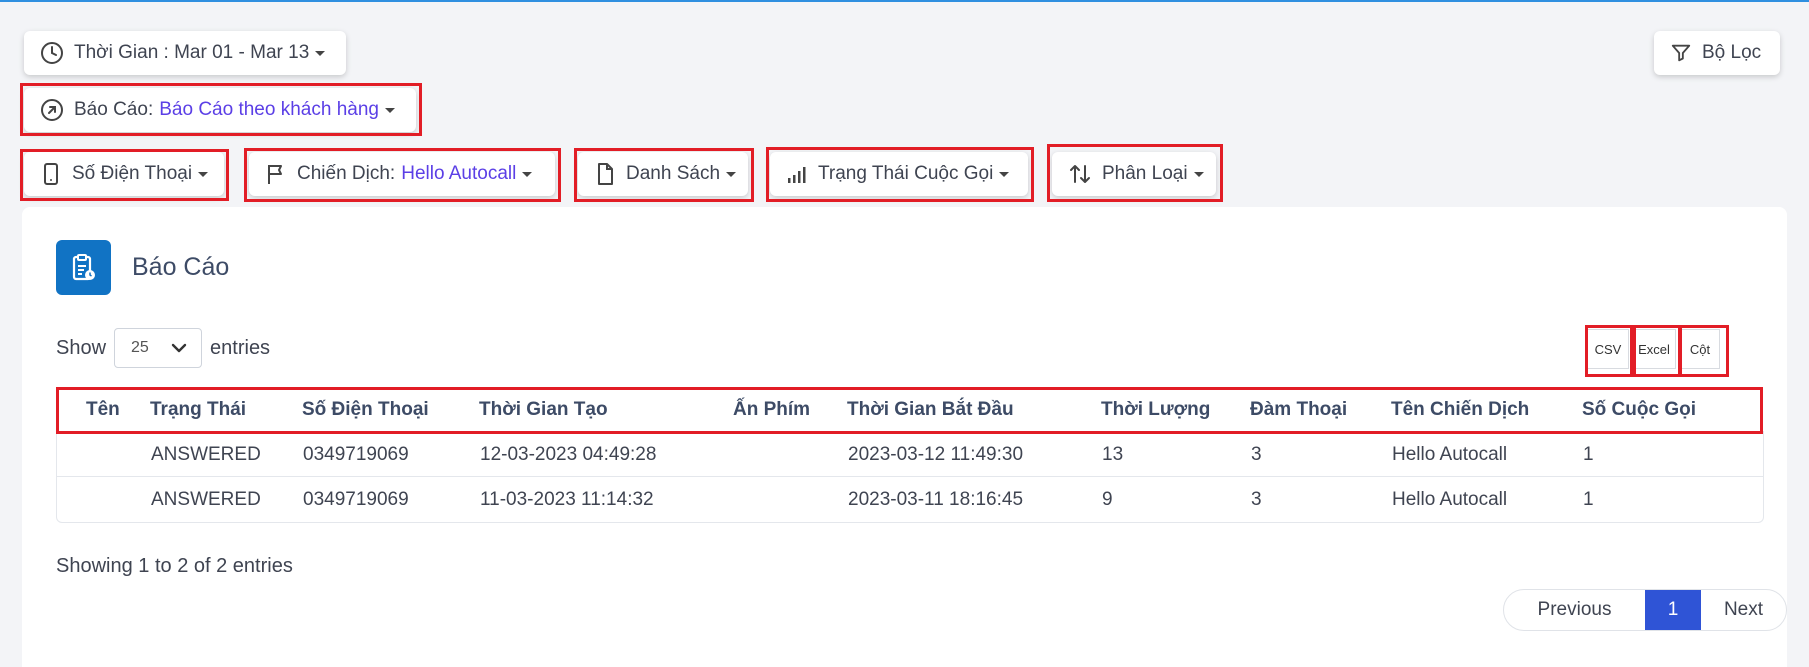 The image size is (1809, 667). Describe the element at coordinates (797, 175) in the screenshot. I see `signal-bars-icon` at that location.